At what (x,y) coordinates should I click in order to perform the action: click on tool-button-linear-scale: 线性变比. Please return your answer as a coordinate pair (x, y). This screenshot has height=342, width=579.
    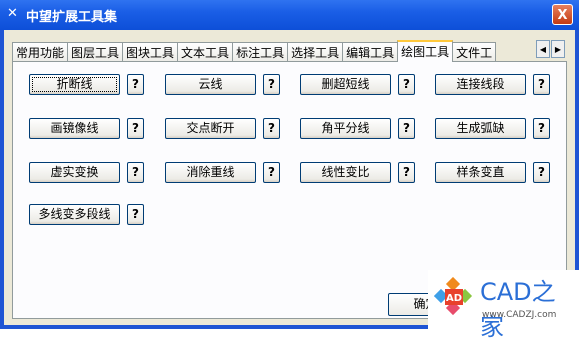
    Looking at the image, I should click on (345, 172).